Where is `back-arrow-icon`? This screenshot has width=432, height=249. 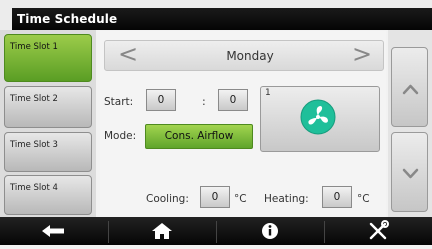
back-arrow-icon is located at coordinates (53, 231).